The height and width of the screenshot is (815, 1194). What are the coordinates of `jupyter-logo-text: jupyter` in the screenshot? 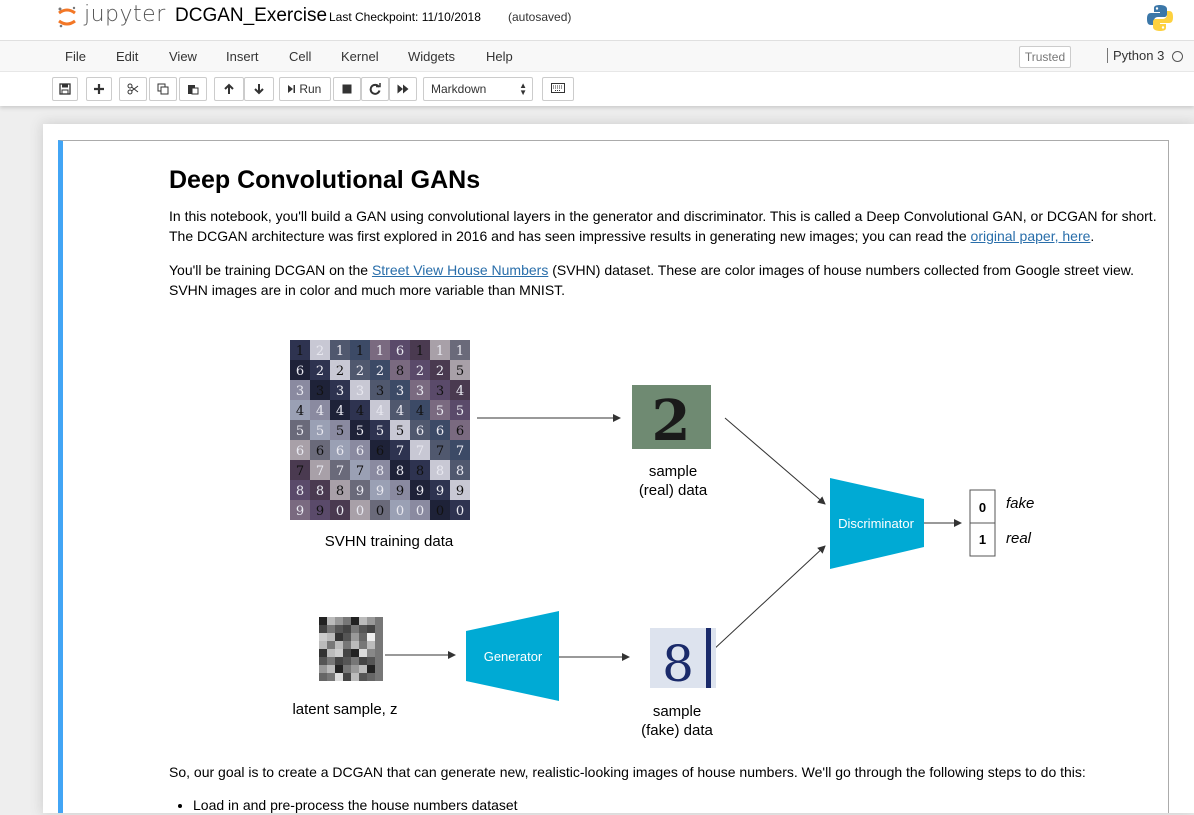 It's located at (125, 14).